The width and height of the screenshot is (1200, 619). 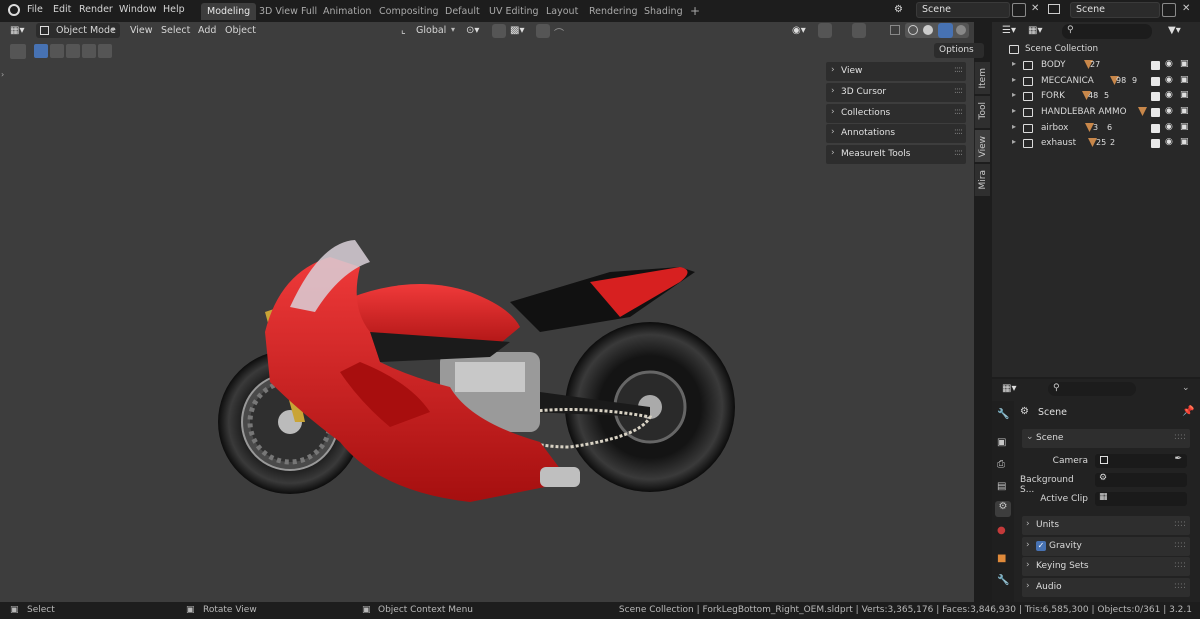 What do you see at coordinates (695, 11) in the screenshot?
I see `add-workspace-button: +` at bounding box center [695, 11].